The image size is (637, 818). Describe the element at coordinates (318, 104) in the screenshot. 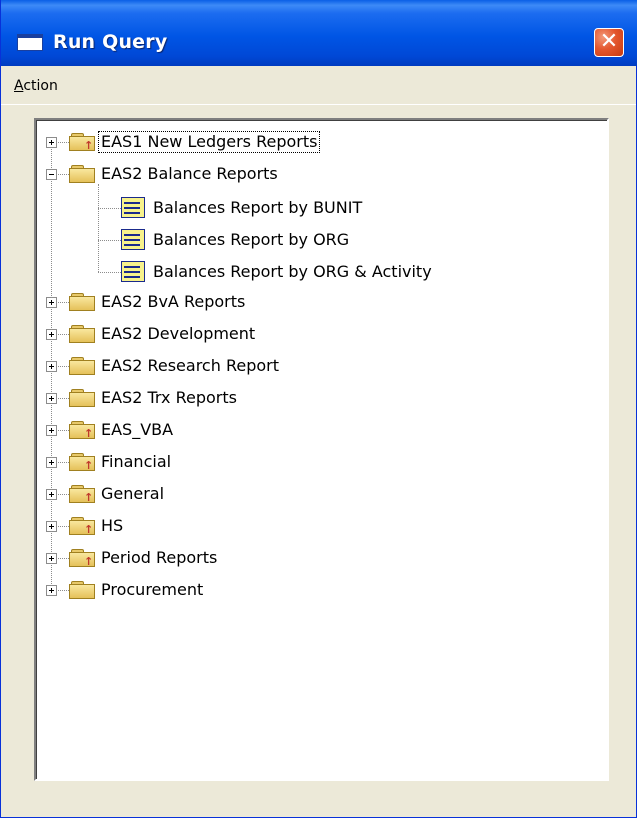

I see `menu-separator` at that location.